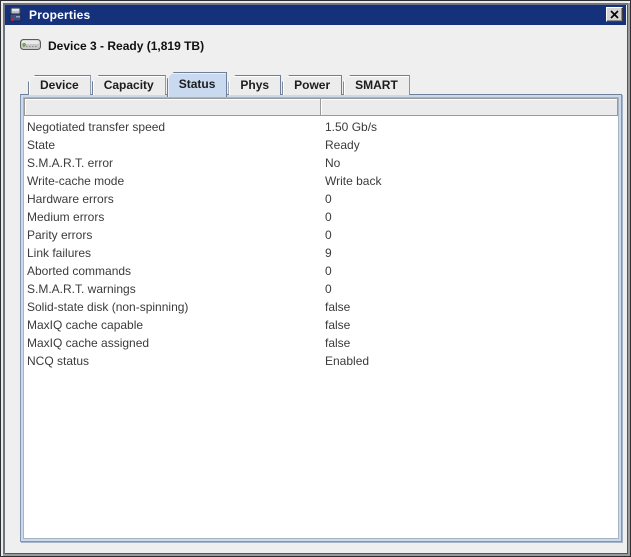 This screenshot has height=557, width=631. Describe the element at coordinates (321, 163) in the screenshot. I see `table-row: S.M.A.R.T. error No` at that location.